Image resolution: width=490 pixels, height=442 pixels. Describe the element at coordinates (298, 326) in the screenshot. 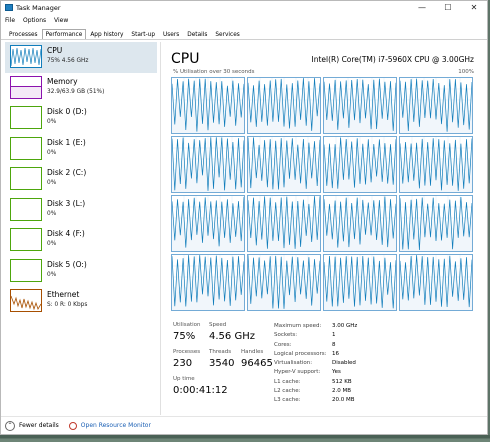

I see `spec-key: Maximum speed:` at that location.